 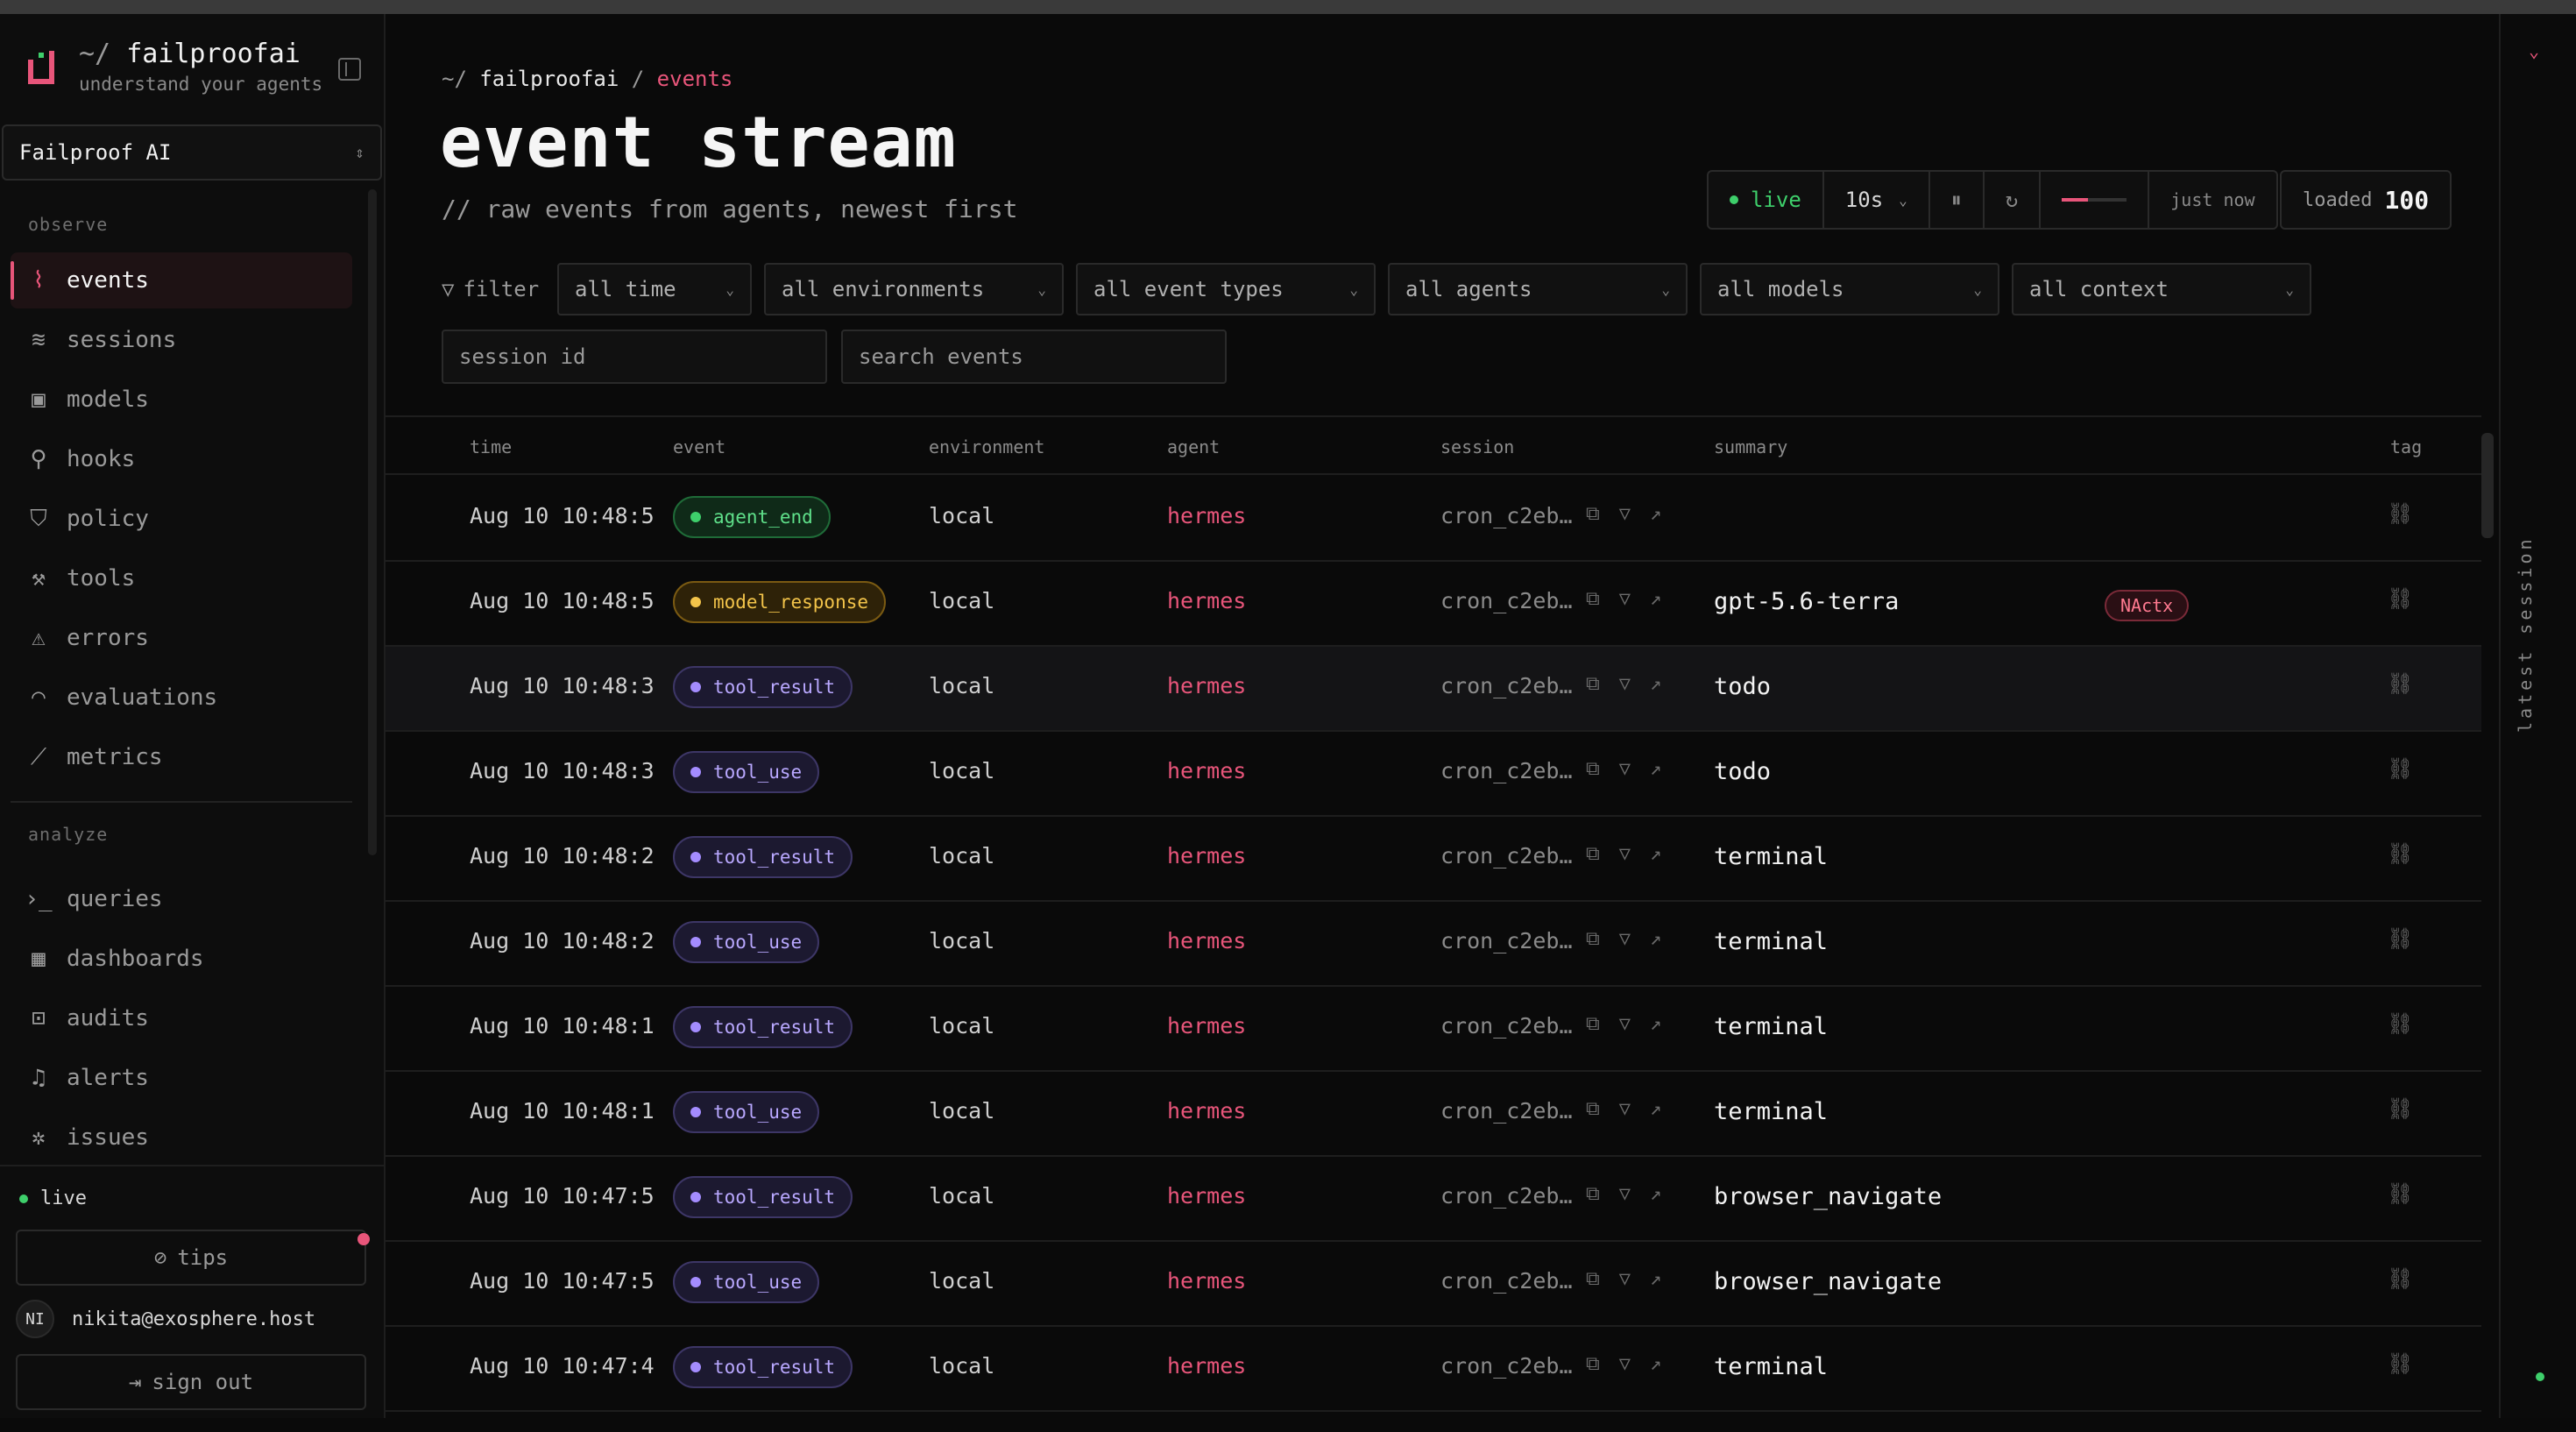 I want to click on filter-select-0: all time ⌄, so click(x=654, y=289).